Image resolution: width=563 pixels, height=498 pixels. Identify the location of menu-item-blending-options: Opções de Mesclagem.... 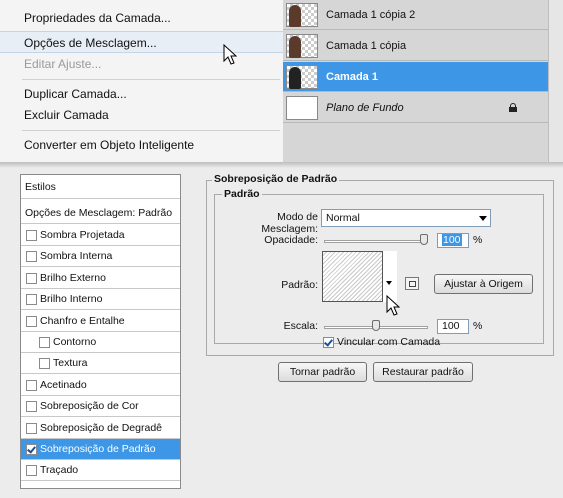
(141, 42).